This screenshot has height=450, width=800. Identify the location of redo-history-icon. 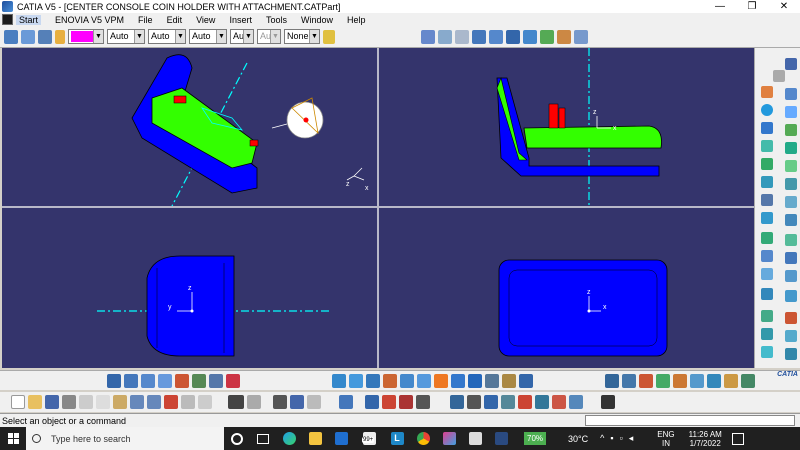
(205, 402).